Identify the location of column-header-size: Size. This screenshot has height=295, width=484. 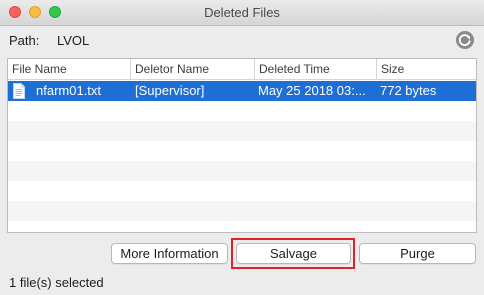
(426, 69).